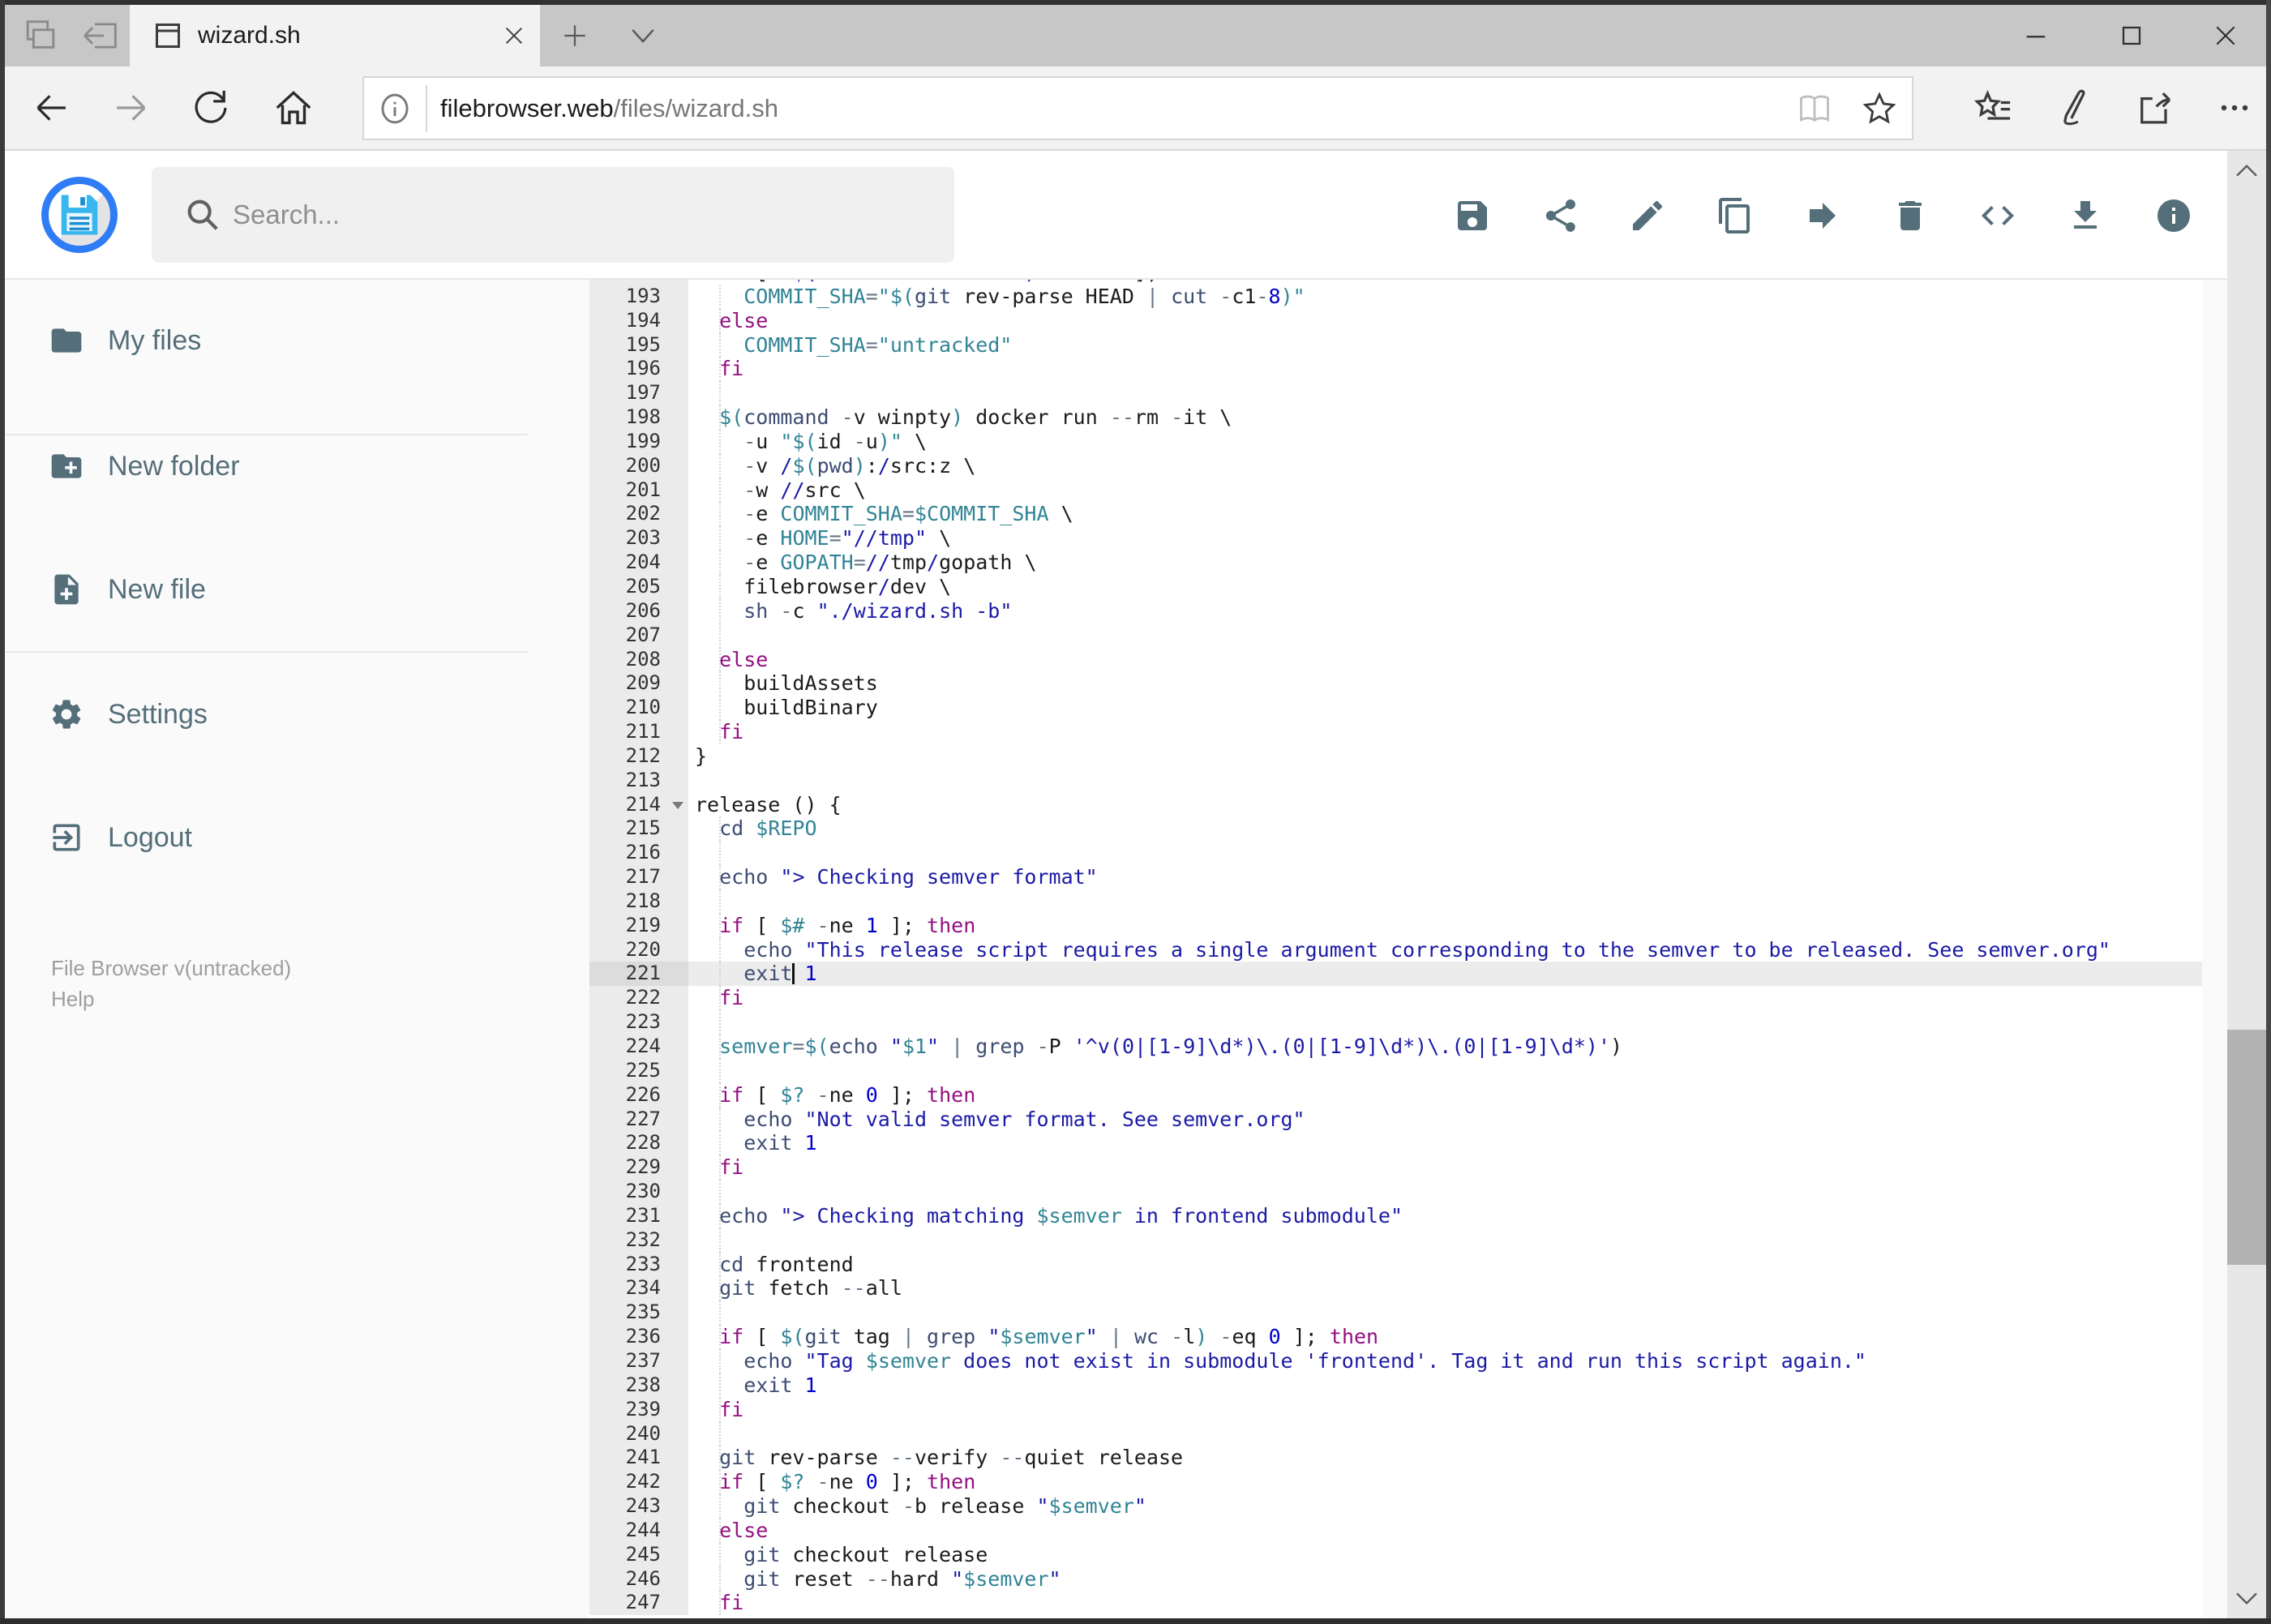  Describe the element at coordinates (40, 36) in the screenshot. I see `tab-preview-icon` at that location.